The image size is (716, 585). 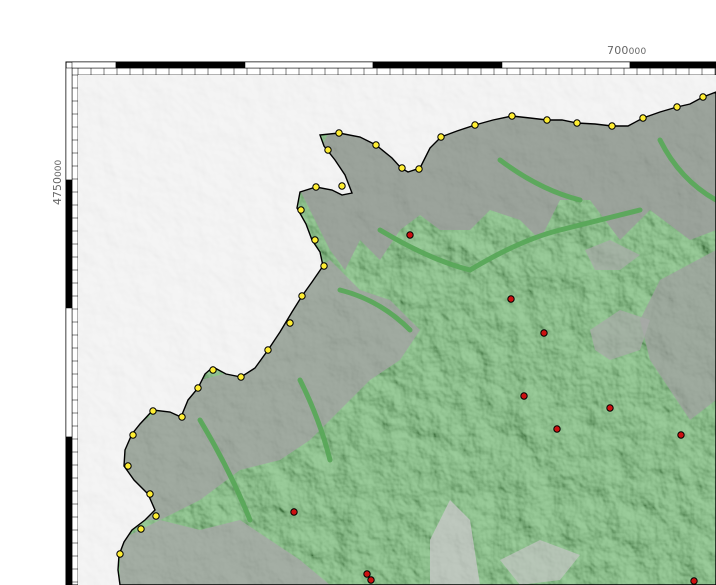 What do you see at coordinates (627, 50) in the screenshot?
I see `easting-grid-label: 700000` at bounding box center [627, 50].